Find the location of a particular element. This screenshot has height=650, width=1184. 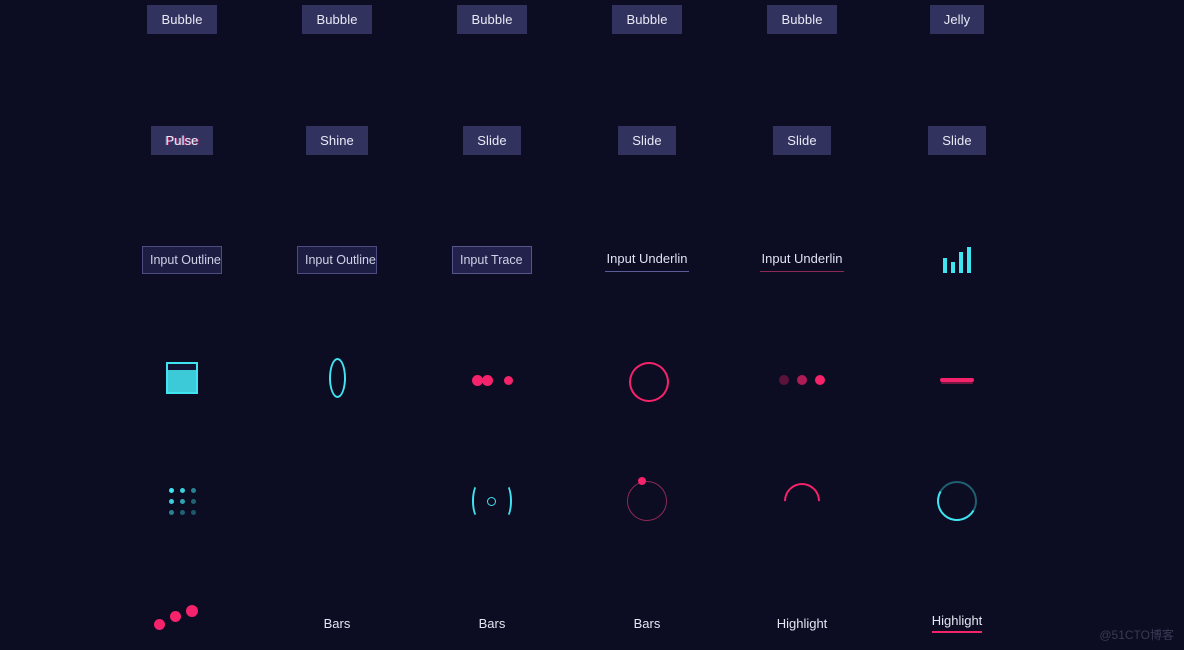

cell-r4c1 is located at coordinates (182, 380).